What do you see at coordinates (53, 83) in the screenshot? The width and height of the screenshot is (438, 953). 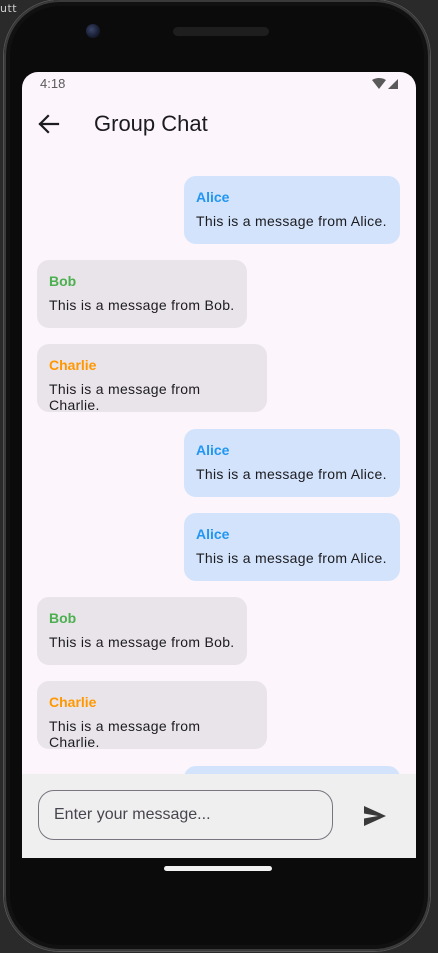 I see `status-time: 4:18` at bounding box center [53, 83].